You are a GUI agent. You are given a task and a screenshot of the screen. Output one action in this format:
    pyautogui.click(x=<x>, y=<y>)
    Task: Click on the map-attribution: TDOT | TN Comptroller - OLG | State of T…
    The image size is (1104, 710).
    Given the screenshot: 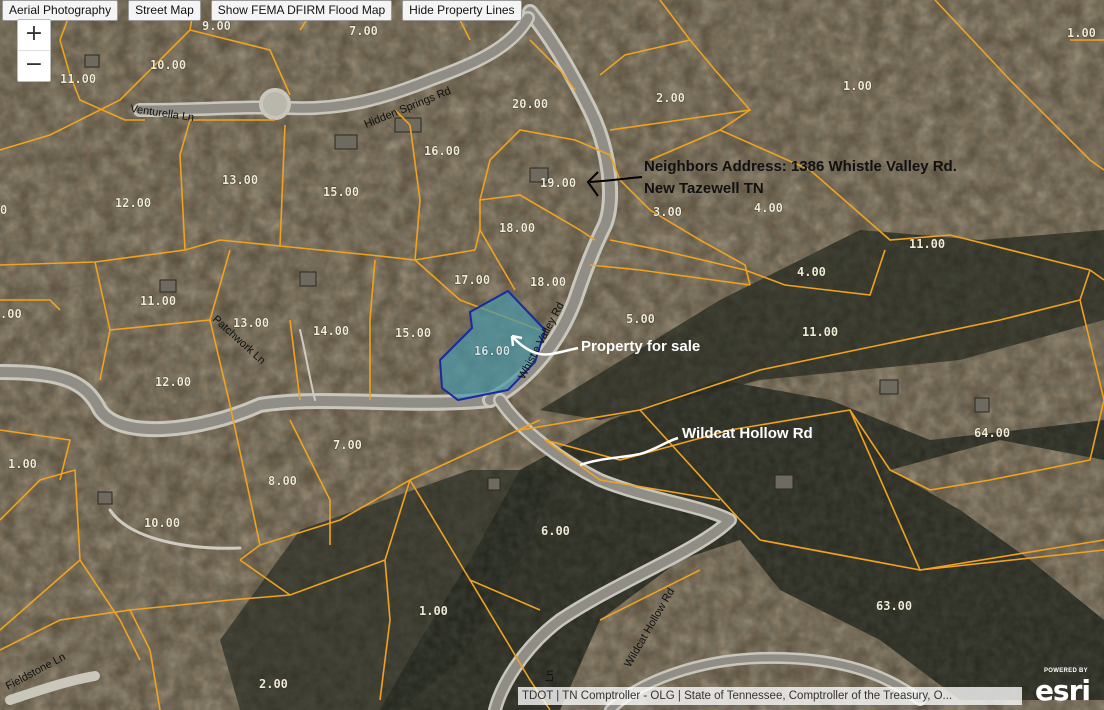 What is the action you would take?
    pyautogui.click(x=770, y=696)
    